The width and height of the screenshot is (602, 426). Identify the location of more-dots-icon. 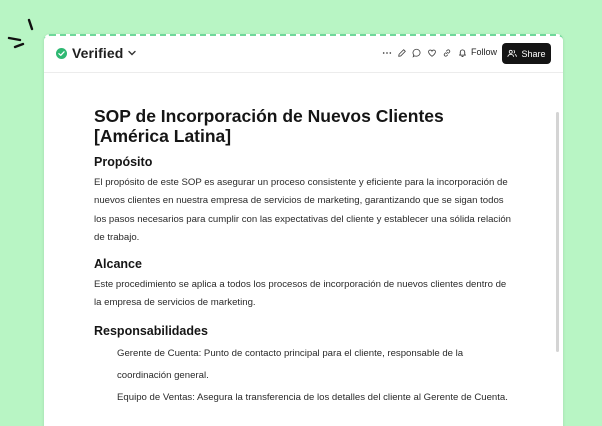
(386, 52).